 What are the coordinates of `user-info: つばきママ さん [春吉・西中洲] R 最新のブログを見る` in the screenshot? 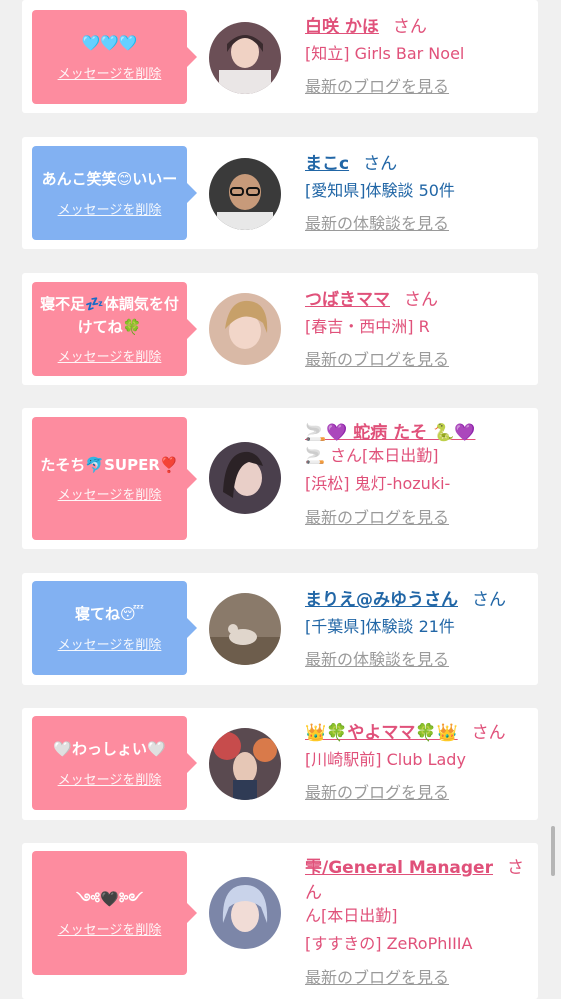 It's located at (417, 327).